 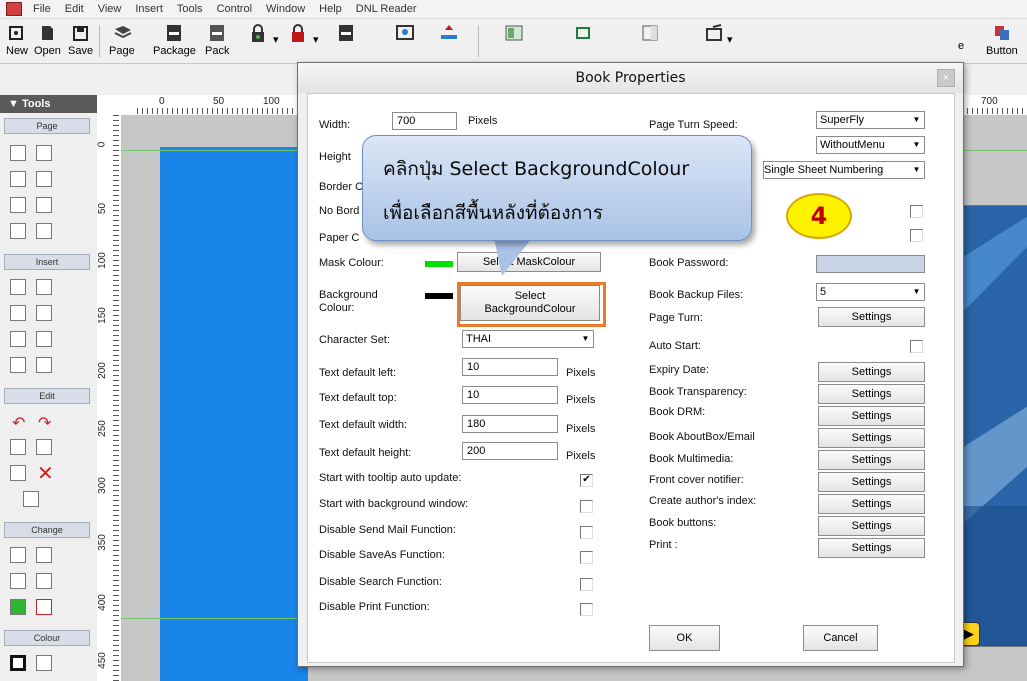 What do you see at coordinates (404, 33) in the screenshot?
I see `image-button` at bounding box center [404, 33].